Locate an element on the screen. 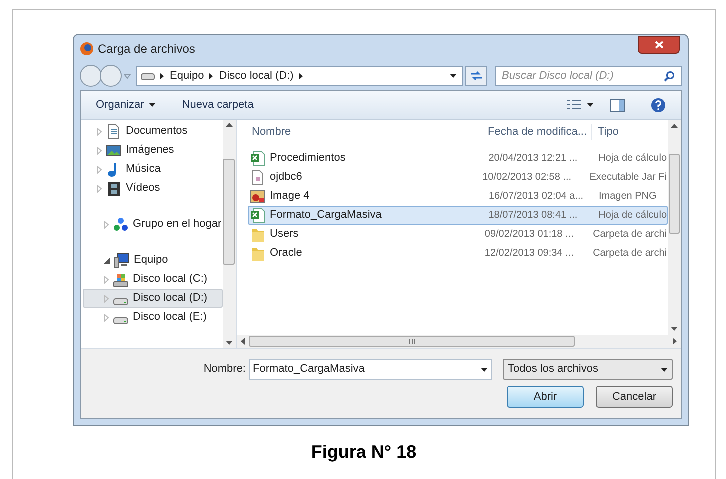 The height and width of the screenshot is (479, 726). tree-item: Disco local (D:) is located at coordinates (153, 298).